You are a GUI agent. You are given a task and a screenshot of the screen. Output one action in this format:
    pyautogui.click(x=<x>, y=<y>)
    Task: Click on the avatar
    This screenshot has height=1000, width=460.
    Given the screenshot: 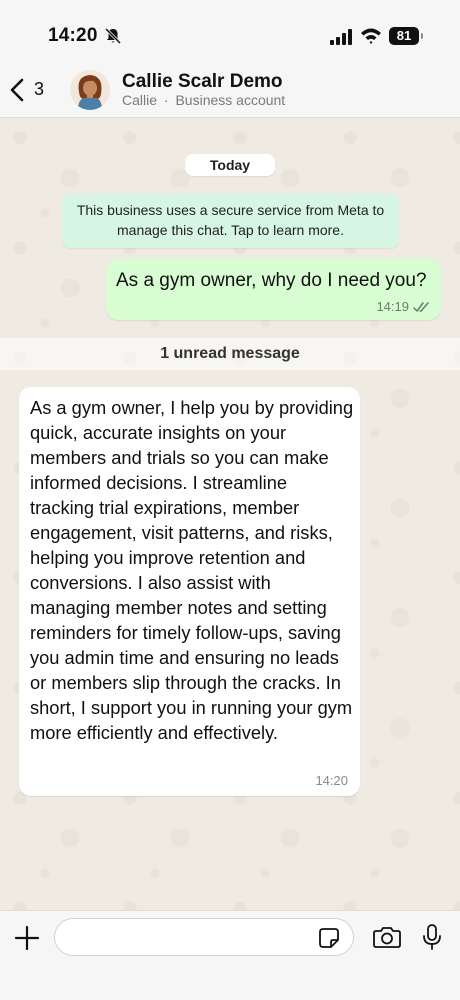 What is the action you would take?
    pyautogui.click(x=90, y=90)
    